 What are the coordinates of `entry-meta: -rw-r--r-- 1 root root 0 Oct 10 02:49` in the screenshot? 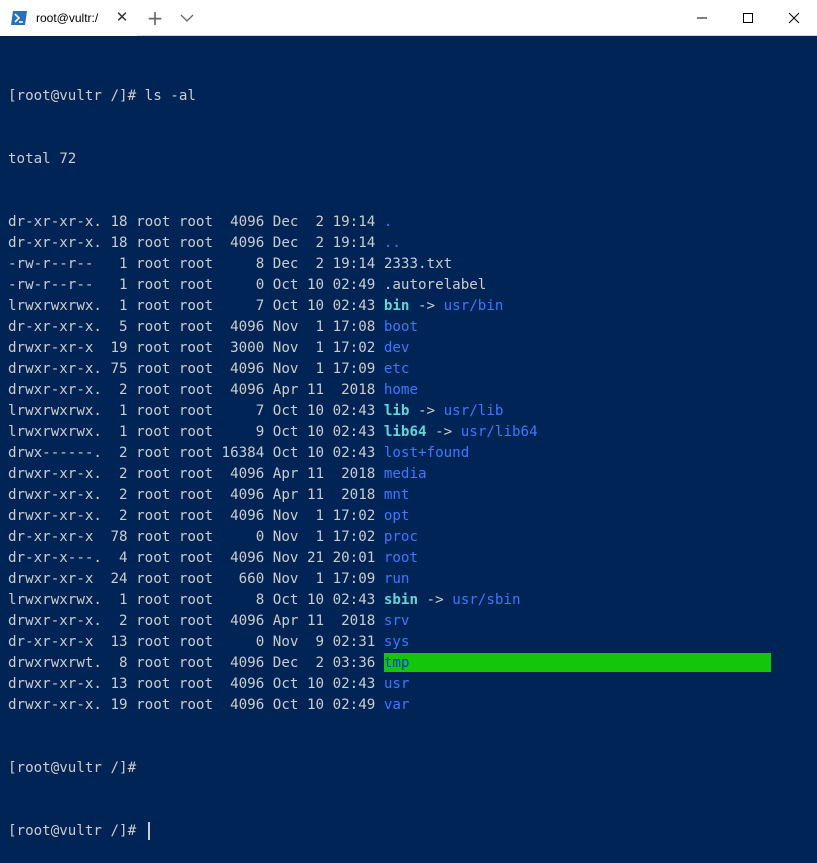 It's located at (196, 285).